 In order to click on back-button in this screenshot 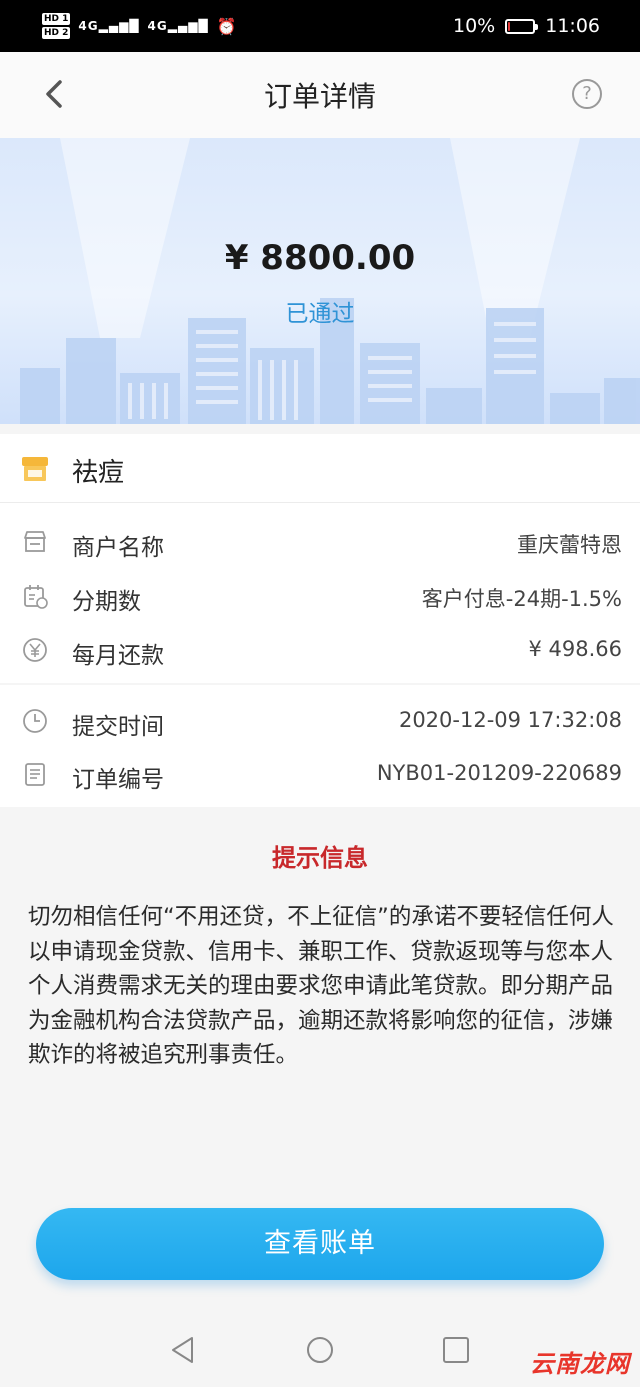, I will do `click(56, 94)`.